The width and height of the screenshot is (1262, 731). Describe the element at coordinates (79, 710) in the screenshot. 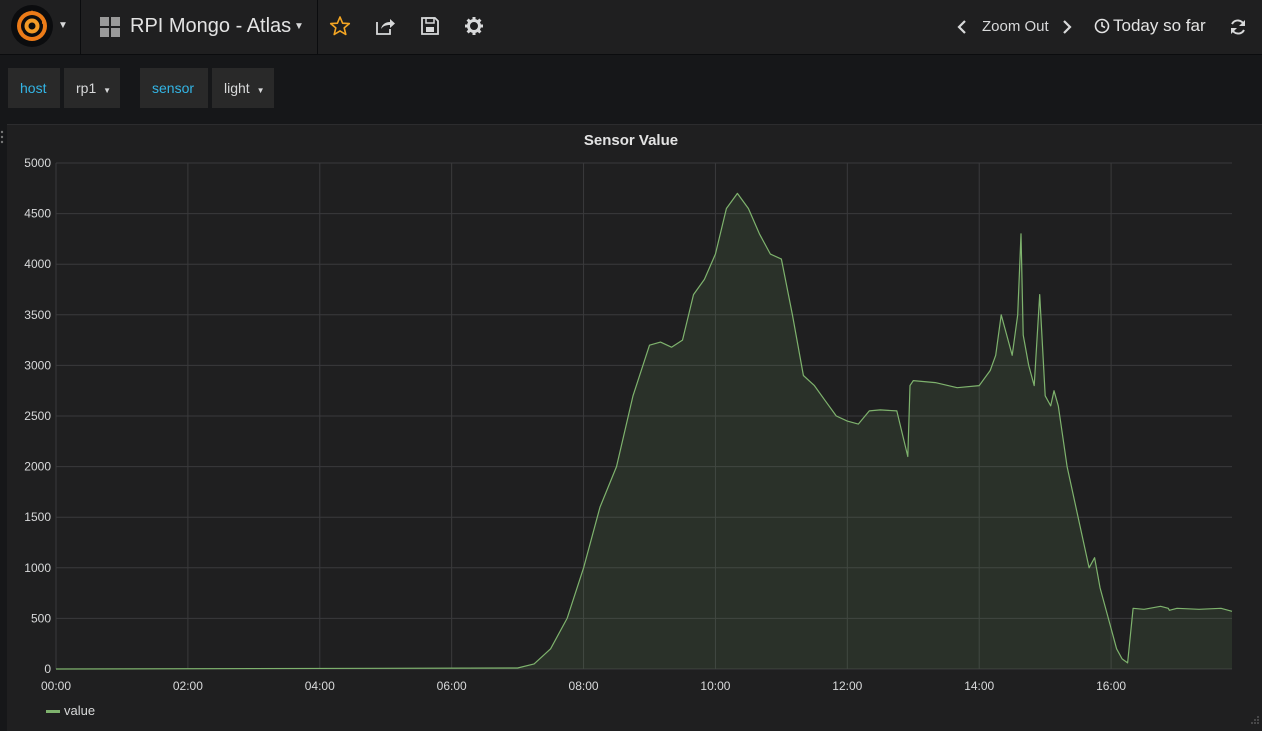

I see `legend-item-value: value` at that location.